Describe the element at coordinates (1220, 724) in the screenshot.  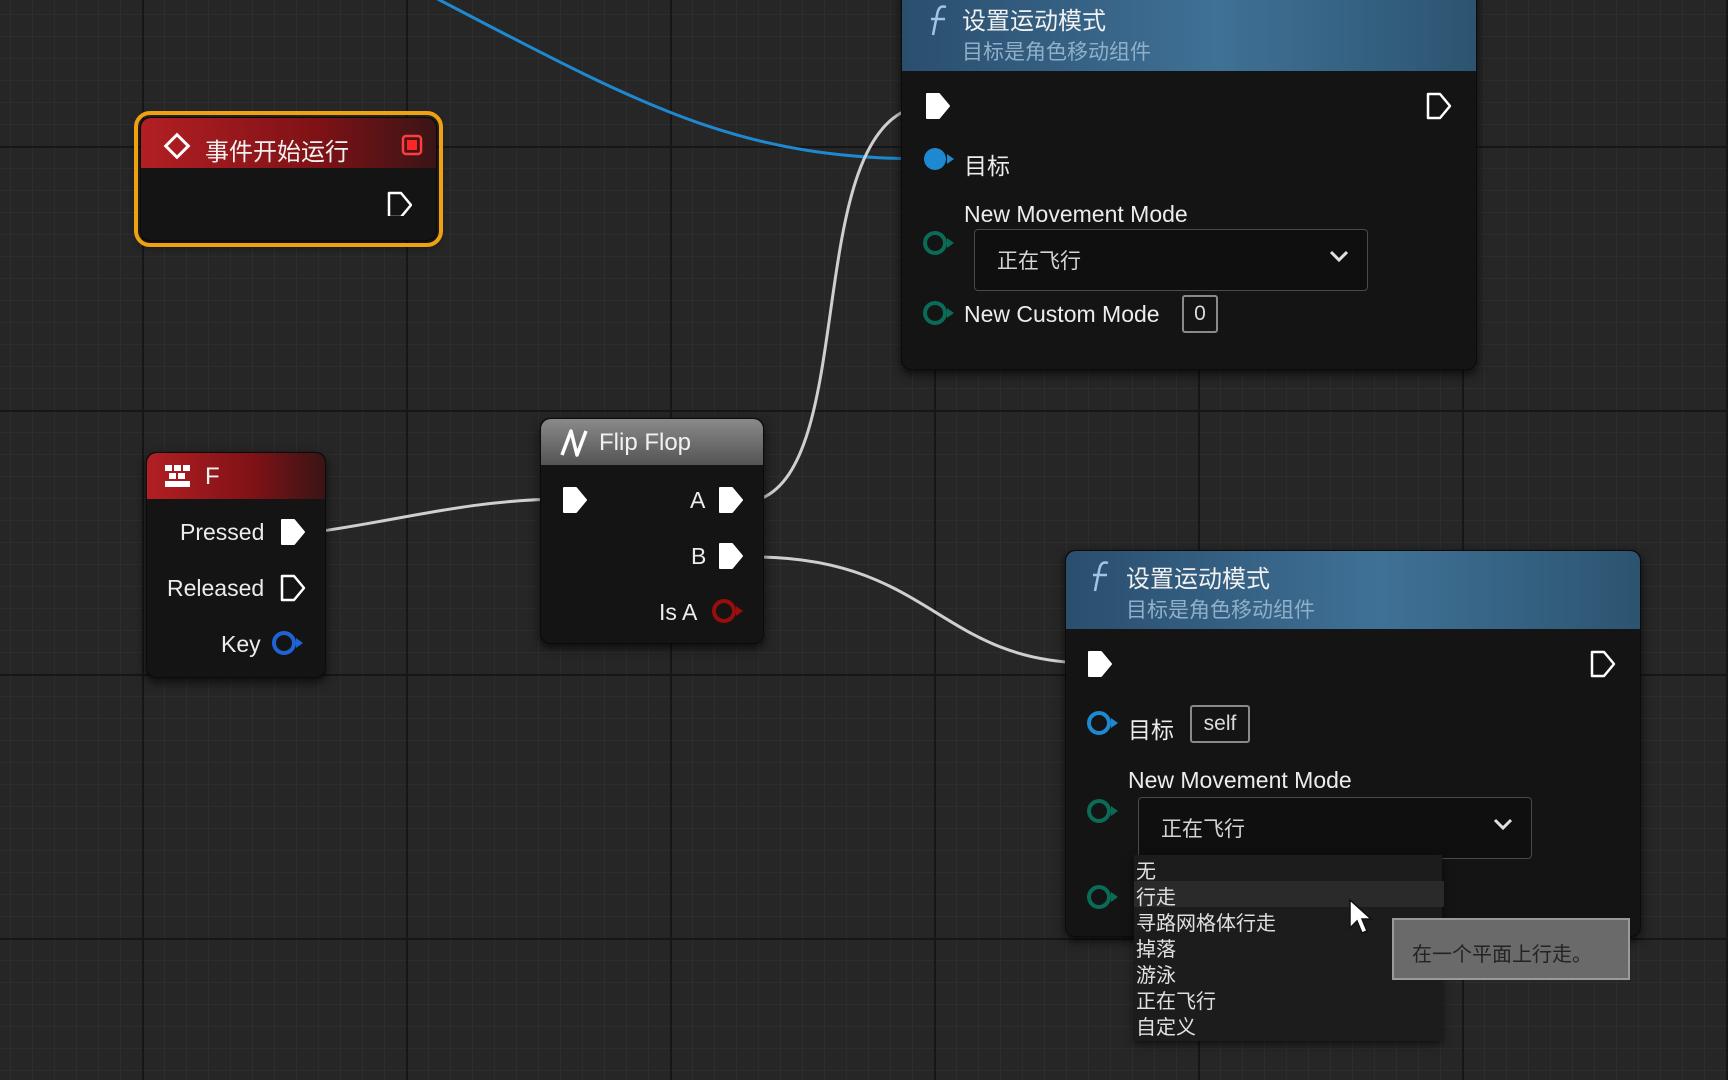
I see `target-self-value: self` at that location.